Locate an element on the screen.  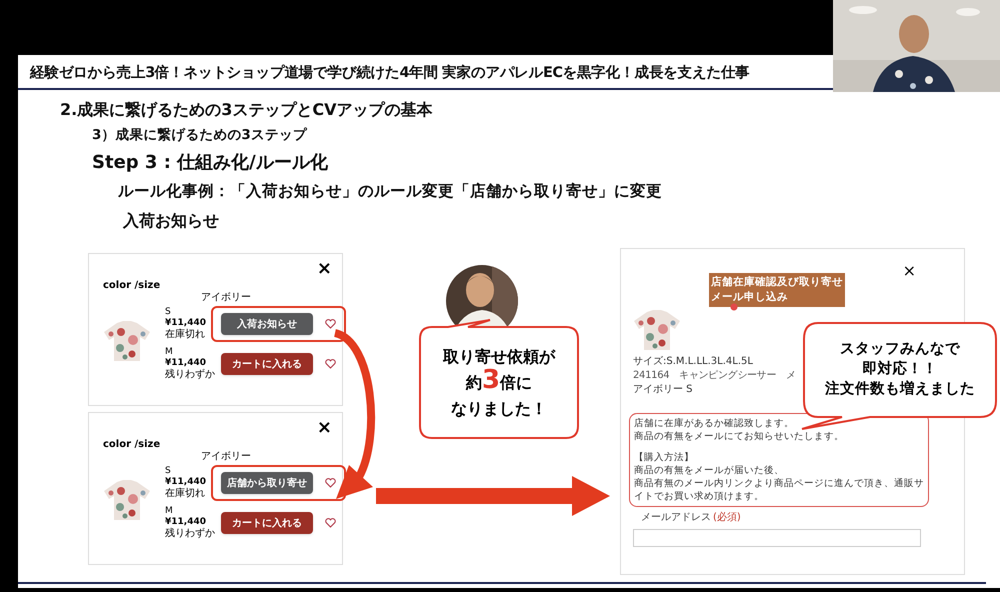
callout-text: スタッフみんなで 即対応！！ 注文件数も増えました is located at coordinates (900, 369).